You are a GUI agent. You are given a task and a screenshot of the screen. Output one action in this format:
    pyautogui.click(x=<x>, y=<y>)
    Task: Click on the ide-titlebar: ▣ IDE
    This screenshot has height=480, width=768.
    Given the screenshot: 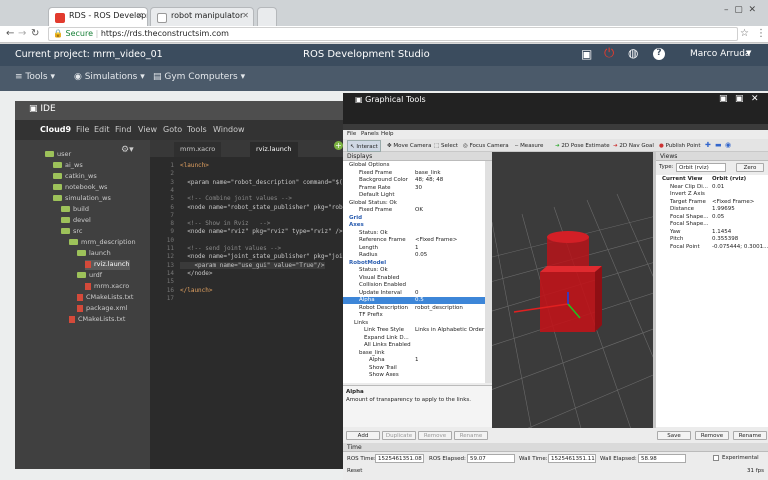 What is the action you would take?
    pyautogui.click(x=179, y=110)
    